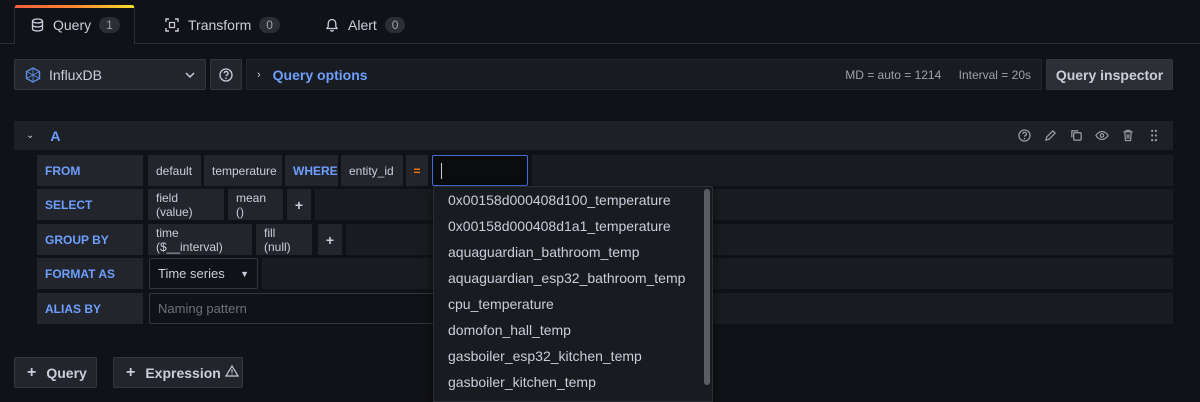 The height and width of the screenshot is (402, 1200). What do you see at coordinates (33, 74) in the screenshot?
I see `influxdb-icon` at bounding box center [33, 74].